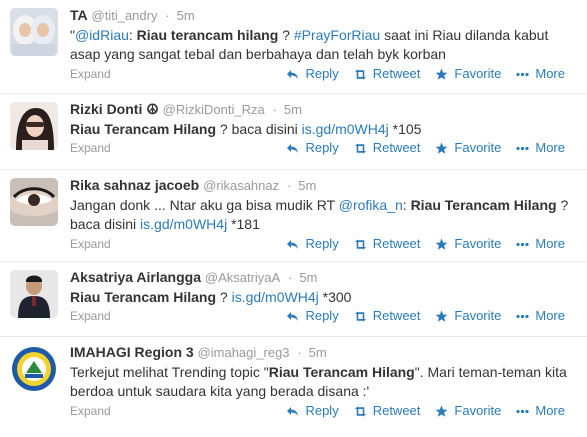 This screenshot has width=587, height=437. I want to click on tweet-text-segment: *105, so click(405, 129).